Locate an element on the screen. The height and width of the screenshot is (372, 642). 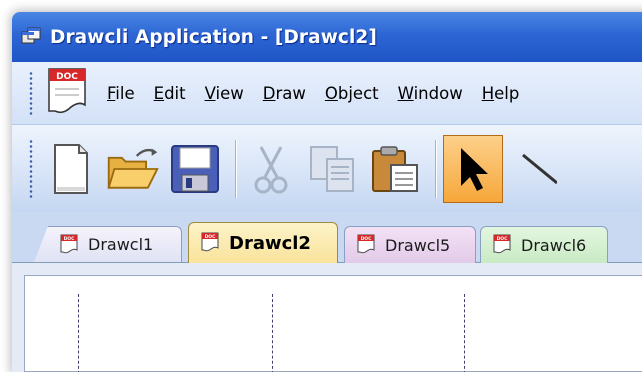
paste-button is located at coordinates (395, 169).